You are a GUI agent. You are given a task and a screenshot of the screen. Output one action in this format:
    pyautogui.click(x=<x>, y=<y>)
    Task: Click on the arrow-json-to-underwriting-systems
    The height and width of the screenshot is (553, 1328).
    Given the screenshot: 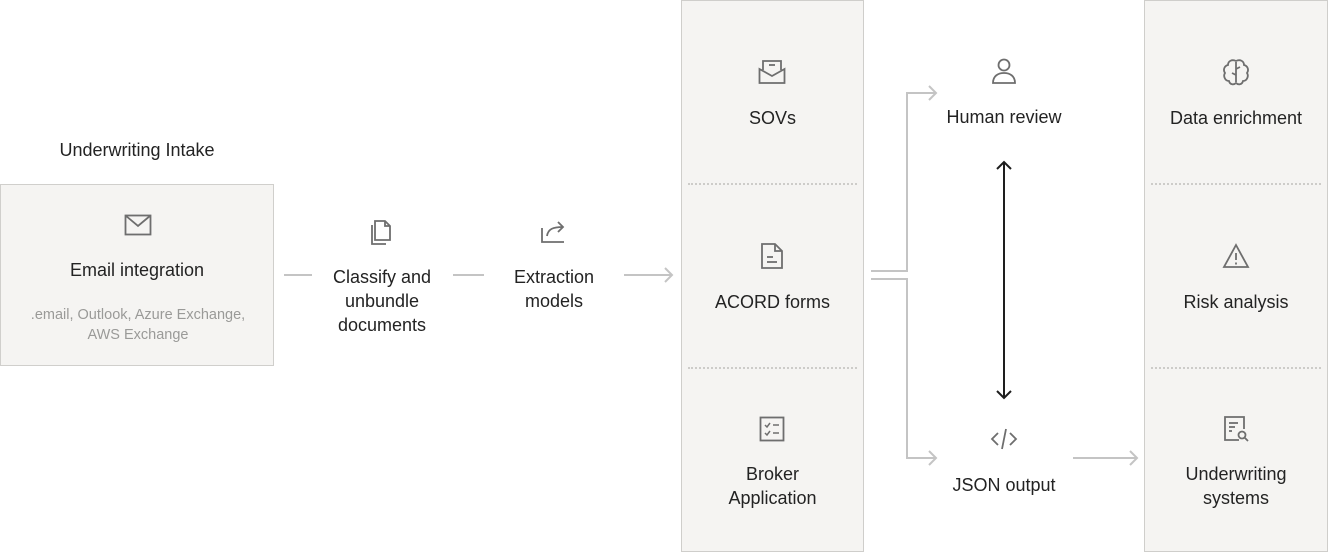 What is the action you would take?
    pyautogui.click(x=1106, y=458)
    